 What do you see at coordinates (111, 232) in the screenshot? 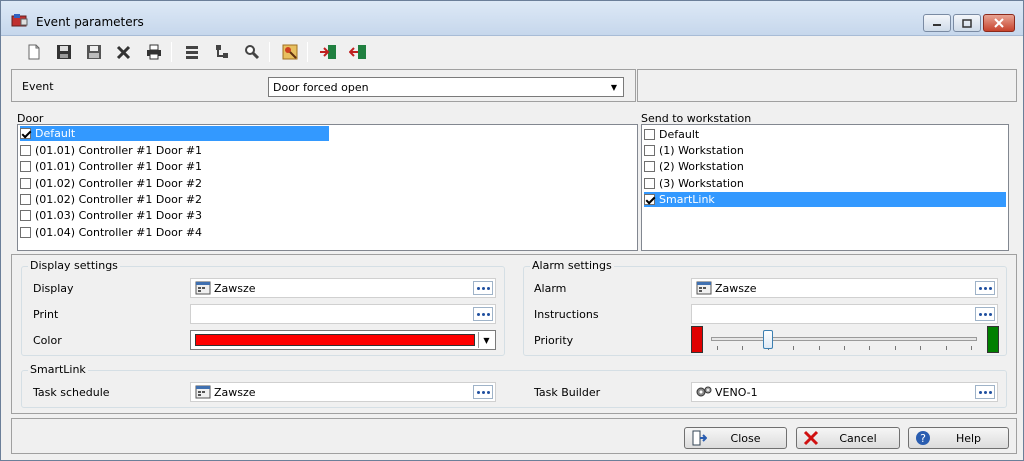
I see `list-item: (01.04) Controller #1 Door #4` at bounding box center [111, 232].